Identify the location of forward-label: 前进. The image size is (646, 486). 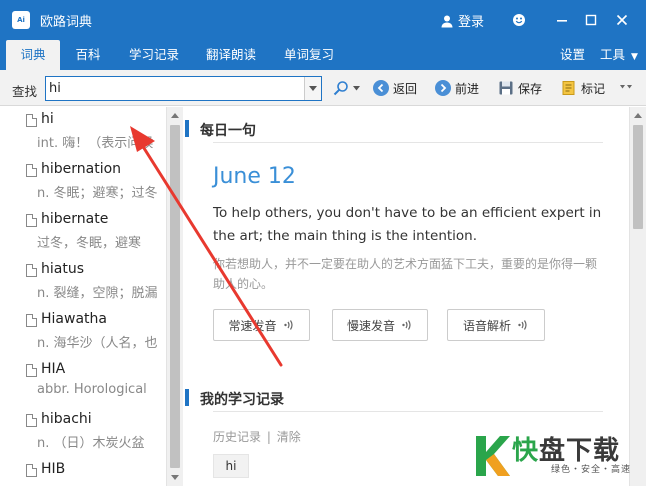
(467, 88).